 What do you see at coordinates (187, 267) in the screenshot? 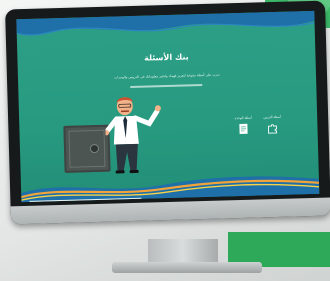
I see `monitor-stand-base` at bounding box center [187, 267].